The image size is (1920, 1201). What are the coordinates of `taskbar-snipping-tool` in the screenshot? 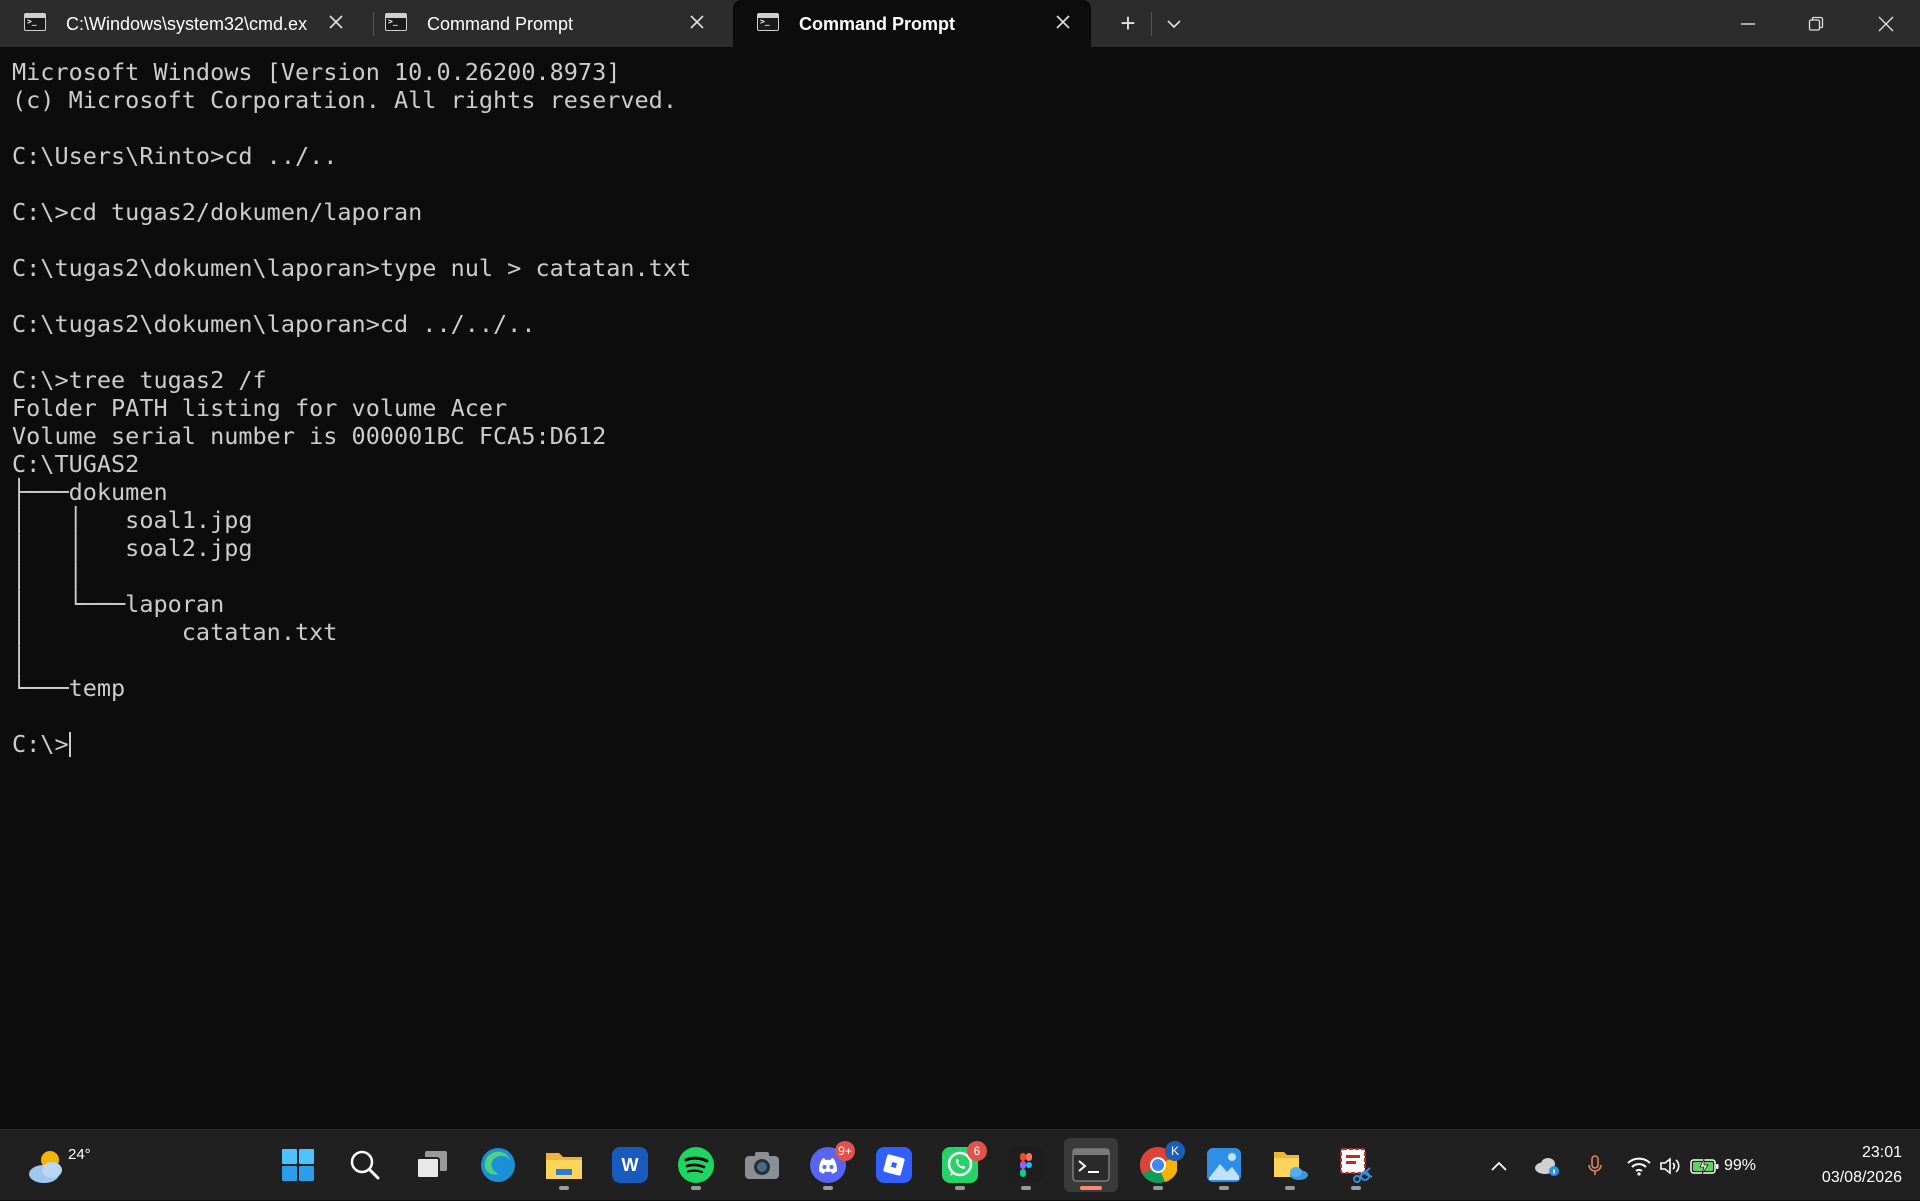 It's located at (1356, 1165).